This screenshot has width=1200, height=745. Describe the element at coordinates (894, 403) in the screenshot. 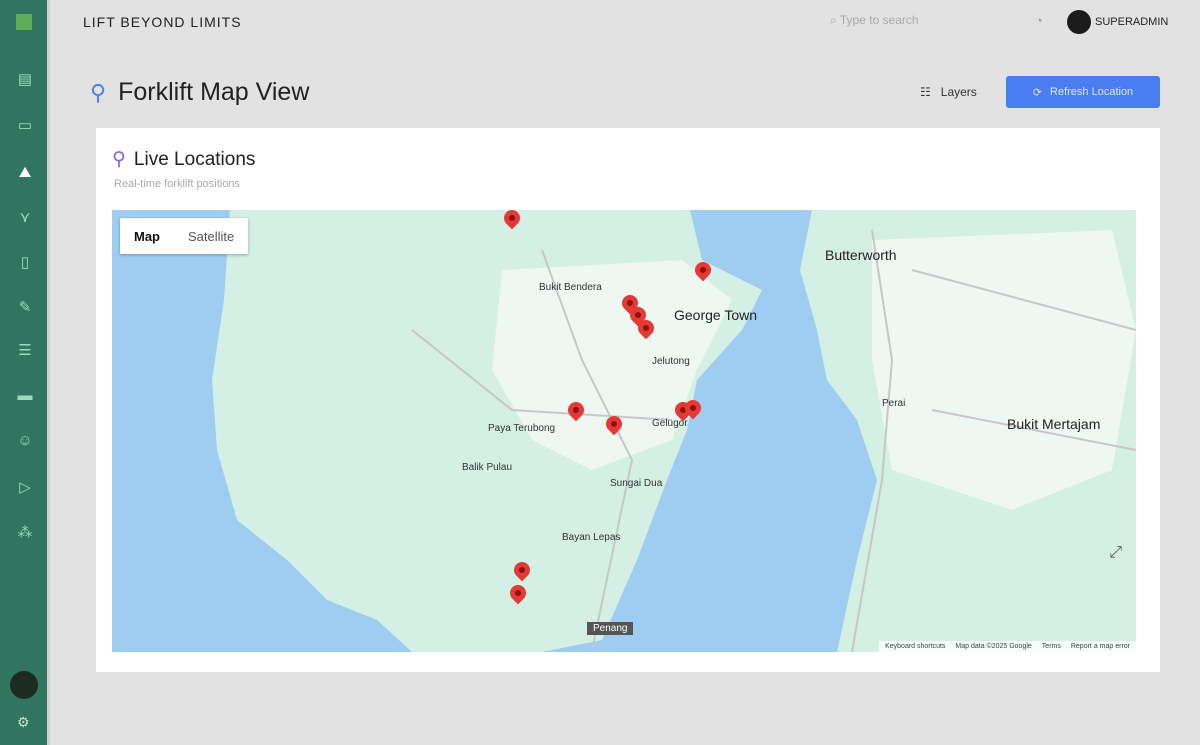

I see `map-label: Perai` at that location.